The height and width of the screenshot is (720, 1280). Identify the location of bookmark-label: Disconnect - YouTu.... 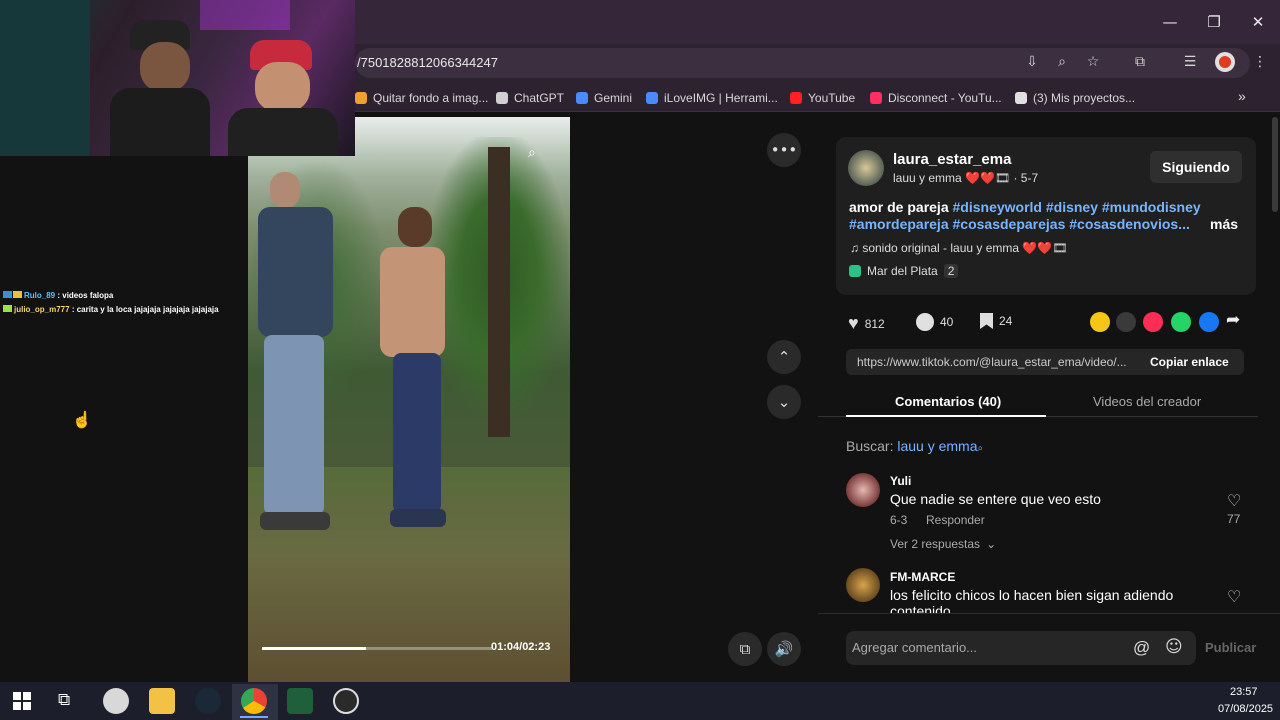
(945, 98).